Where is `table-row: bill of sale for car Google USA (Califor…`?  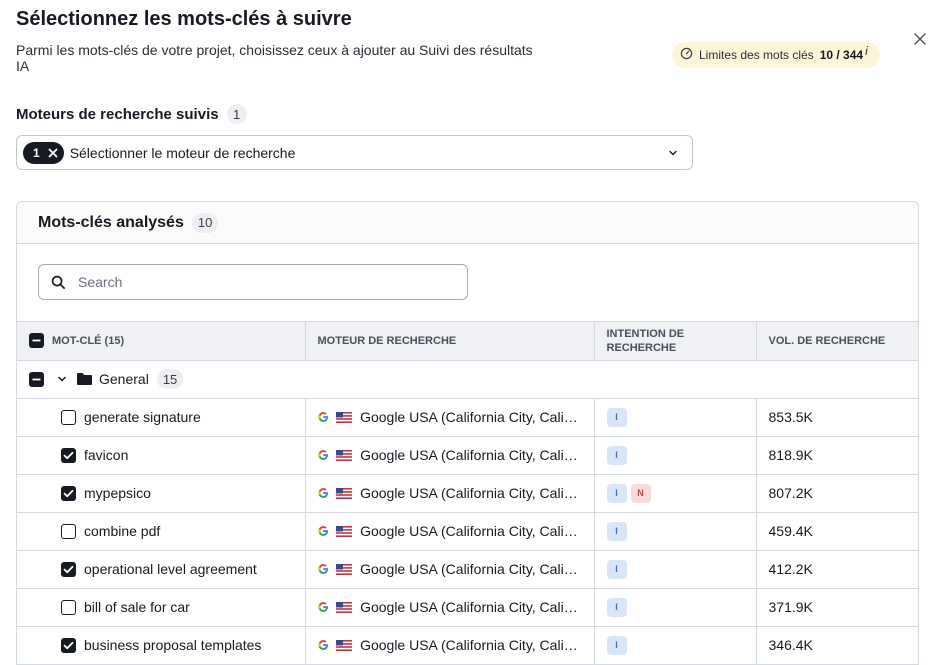 table-row: bill of sale for car Google USA (Califor… is located at coordinates (467, 607).